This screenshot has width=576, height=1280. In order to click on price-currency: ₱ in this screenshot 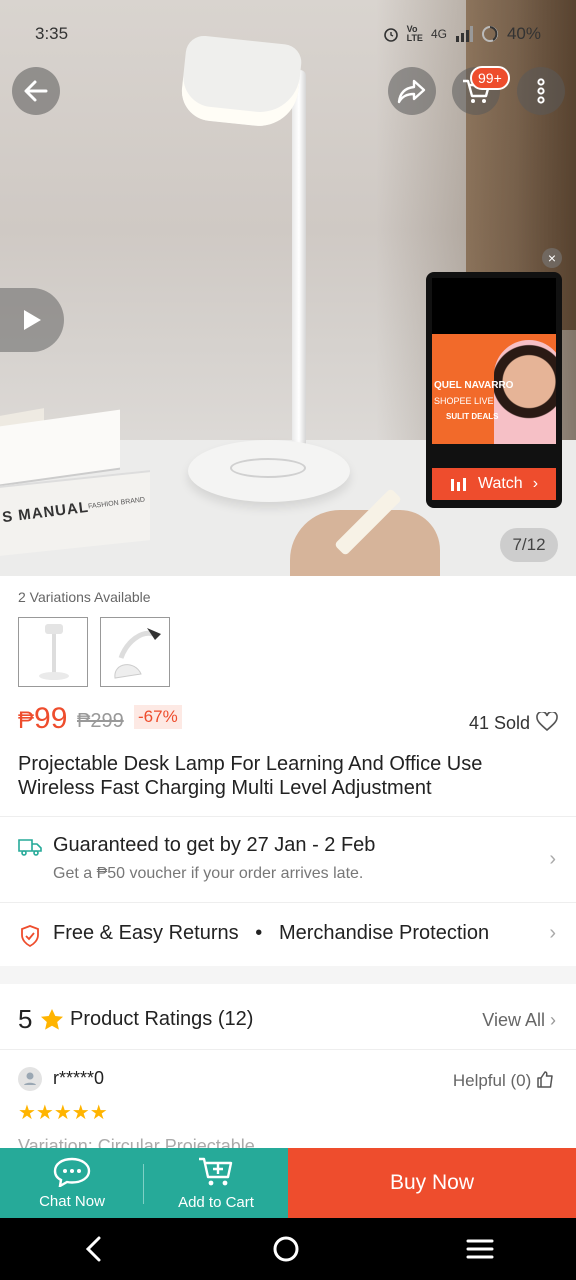, I will do `click(26, 720)`.